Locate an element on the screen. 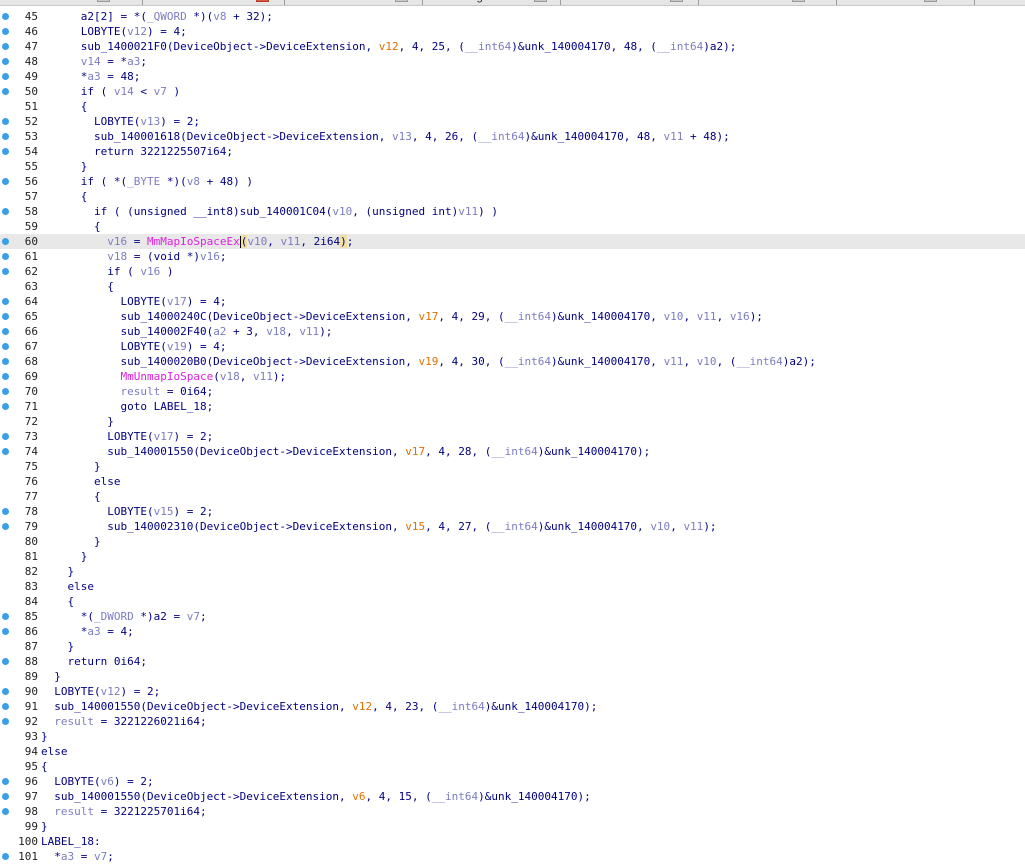  code-line: 67 LOBYTE(v19) = 4; is located at coordinates (512, 346).